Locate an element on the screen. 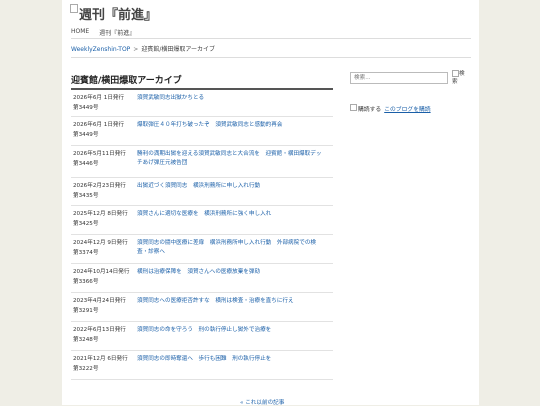 The width and height of the screenshot is (540, 406). archive-title-line: 出獄近づく須賀同志 横浜刑務所に申し入れ行動 is located at coordinates (198, 186).